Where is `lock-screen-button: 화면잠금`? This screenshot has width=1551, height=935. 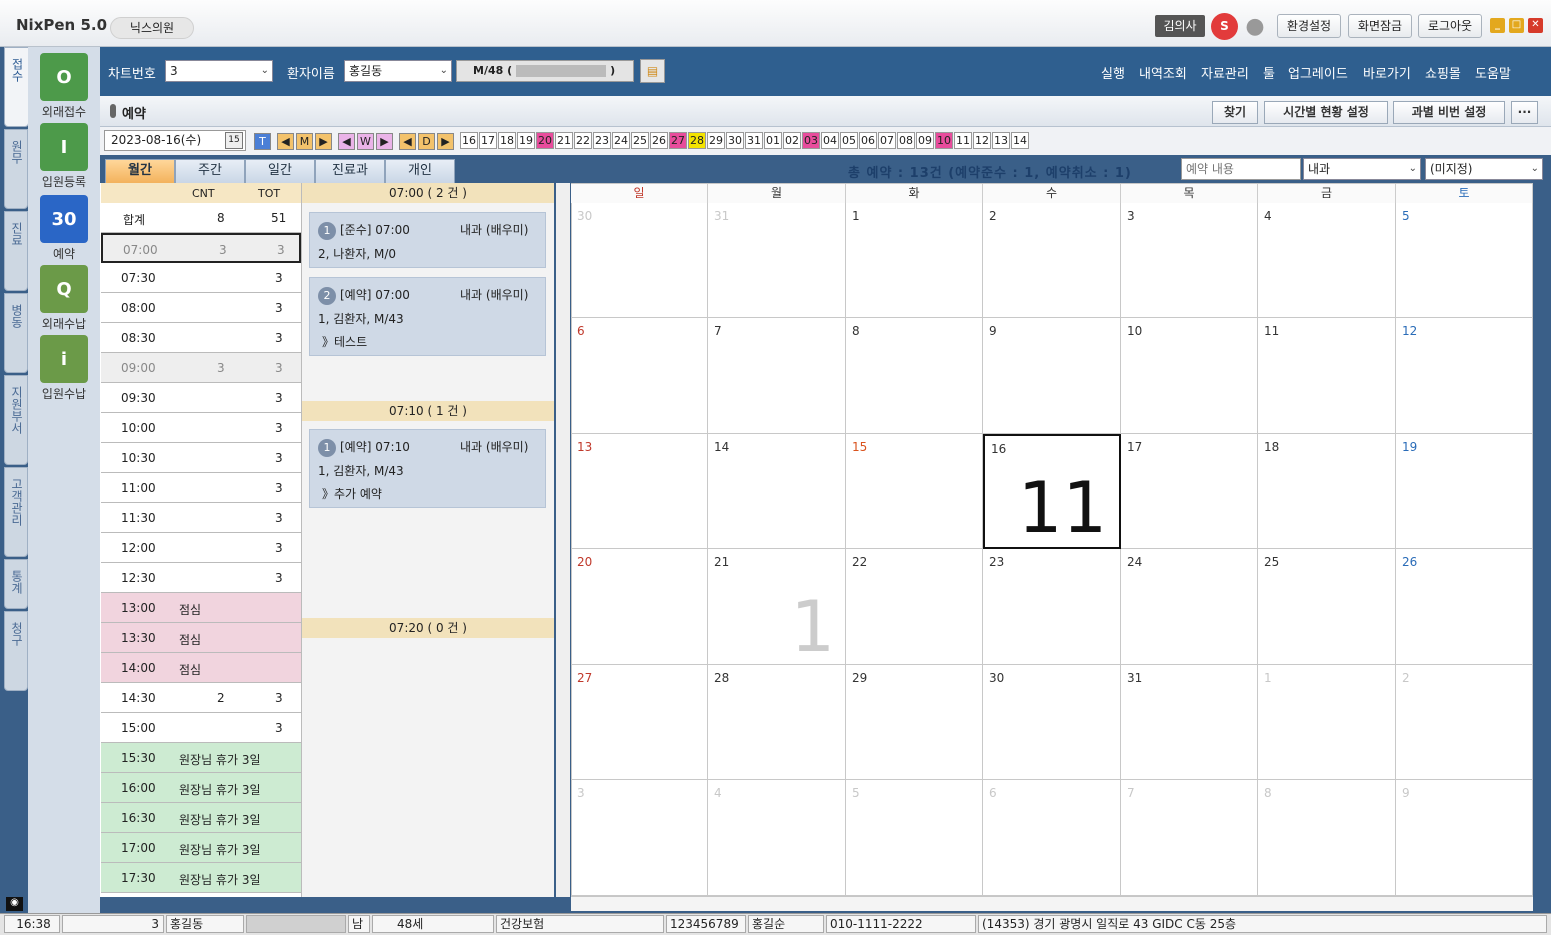 lock-screen-button: 화면잠금 is located at coordinates (1380, 26).